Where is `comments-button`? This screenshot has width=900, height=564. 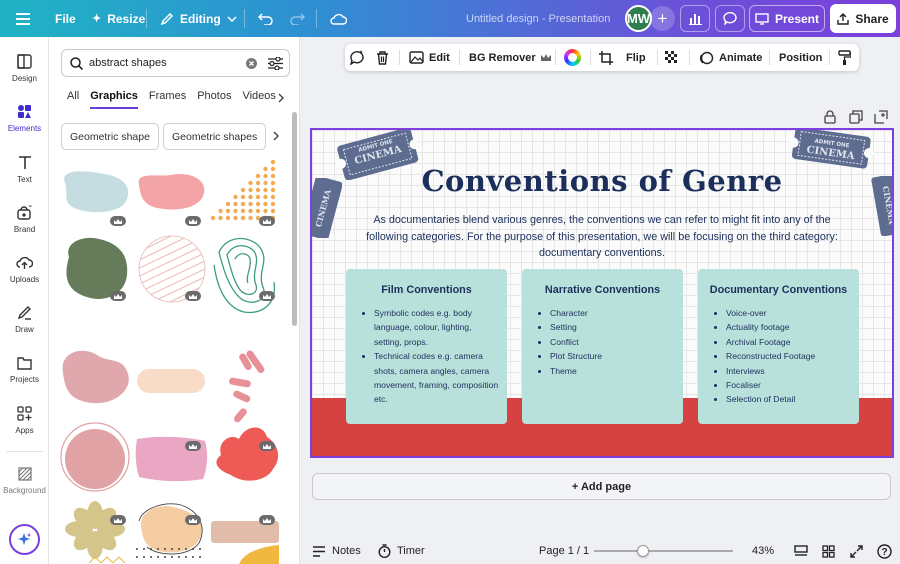
comments-button is located at coordinates (730, 18).